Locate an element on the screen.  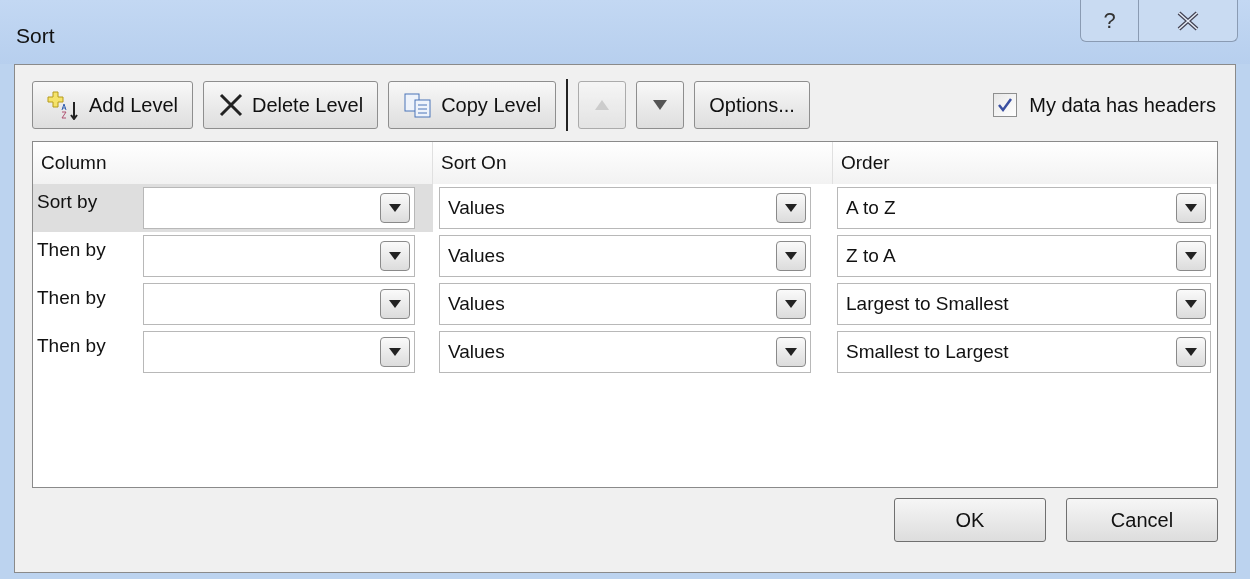
cancel-button: Cancel is located at coordinates (1142, 520).